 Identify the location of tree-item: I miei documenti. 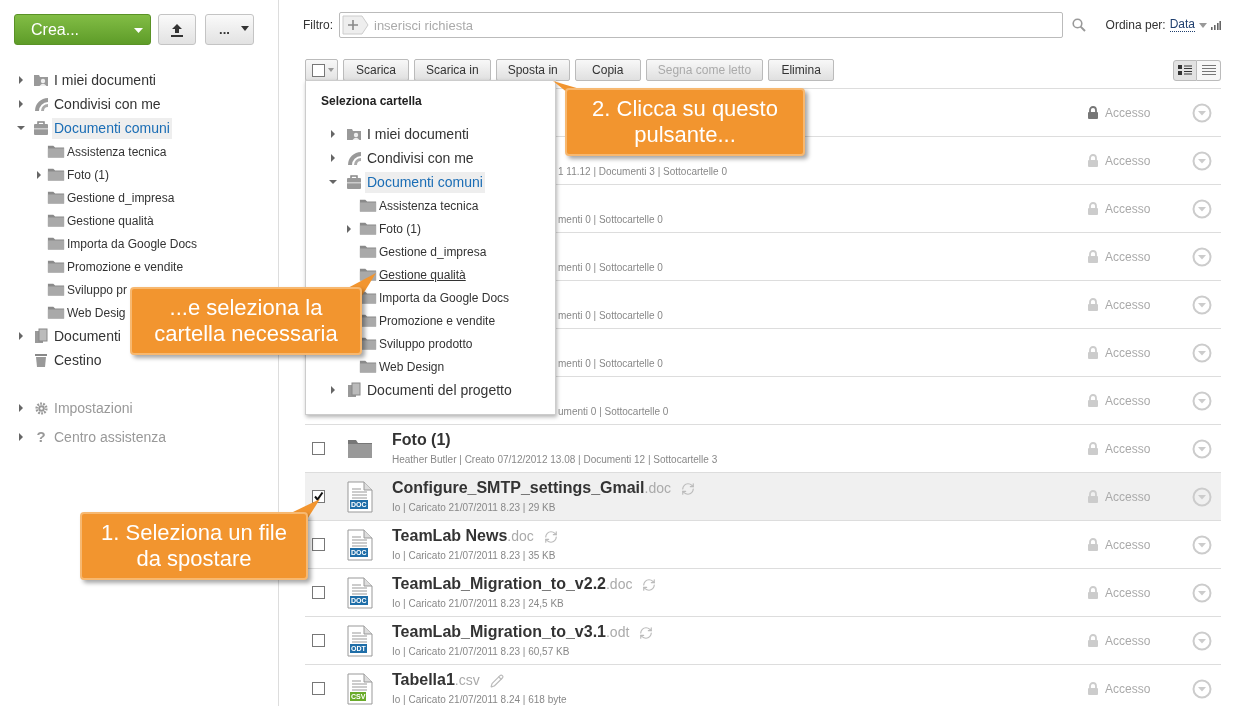
(105, 80).